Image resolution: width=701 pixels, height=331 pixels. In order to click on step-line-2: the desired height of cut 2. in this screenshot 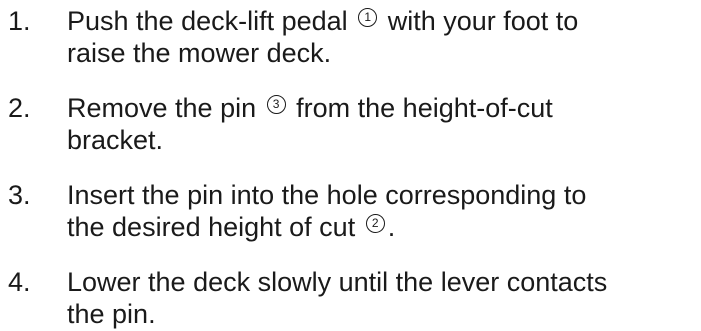, I will do `click(382, 227)`.